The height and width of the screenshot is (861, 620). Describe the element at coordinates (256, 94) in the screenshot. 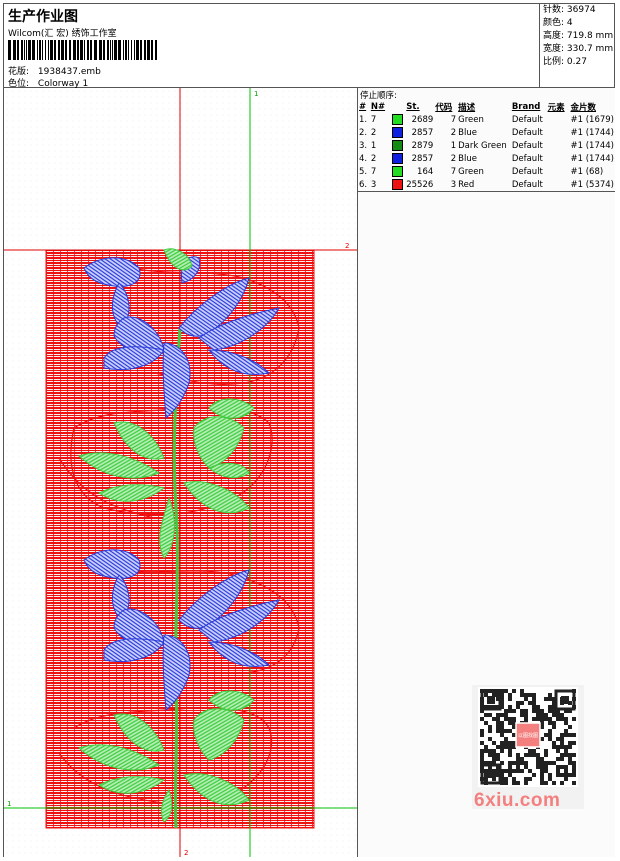

I see `guide-label-top: 1` at that location.